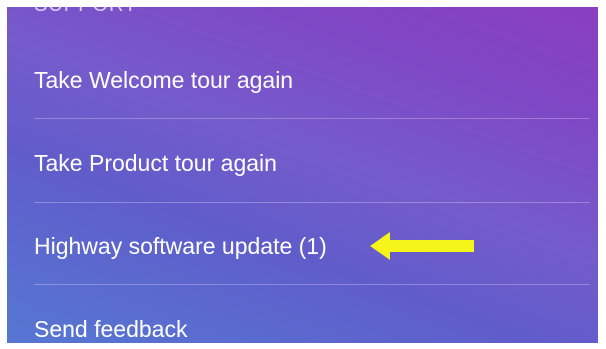 The height and width of the screenshot is (349, 606). Describe the element at coordinates (164, 79) in the screenshot. I see `menu-item-label: Take Welcome tour again` at that location.